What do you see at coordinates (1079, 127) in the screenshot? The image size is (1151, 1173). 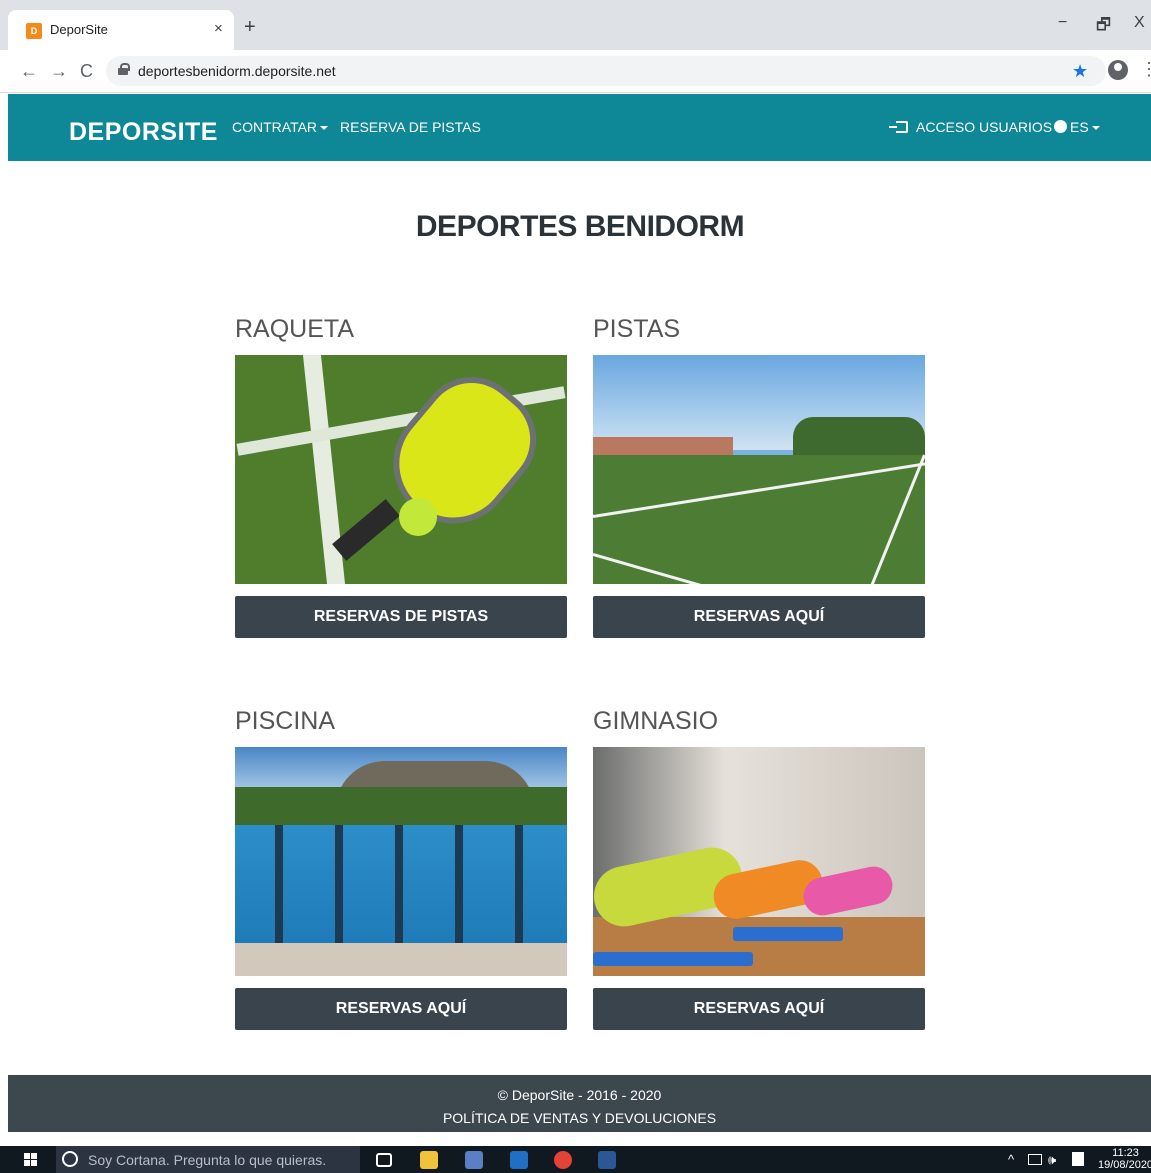 I see `language-label: ES` at bounding box center [1079, 127].